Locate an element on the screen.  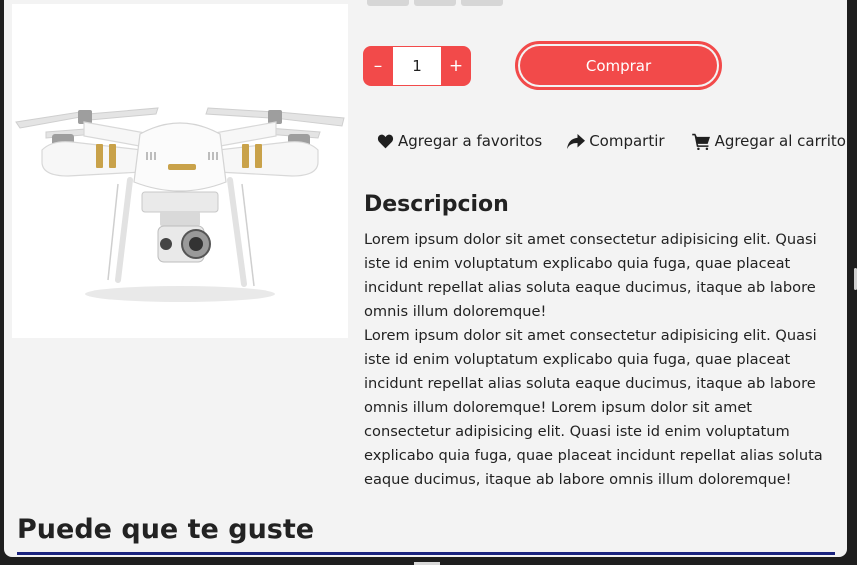
buy-button: Comprar is located at coordinates (618, 65).